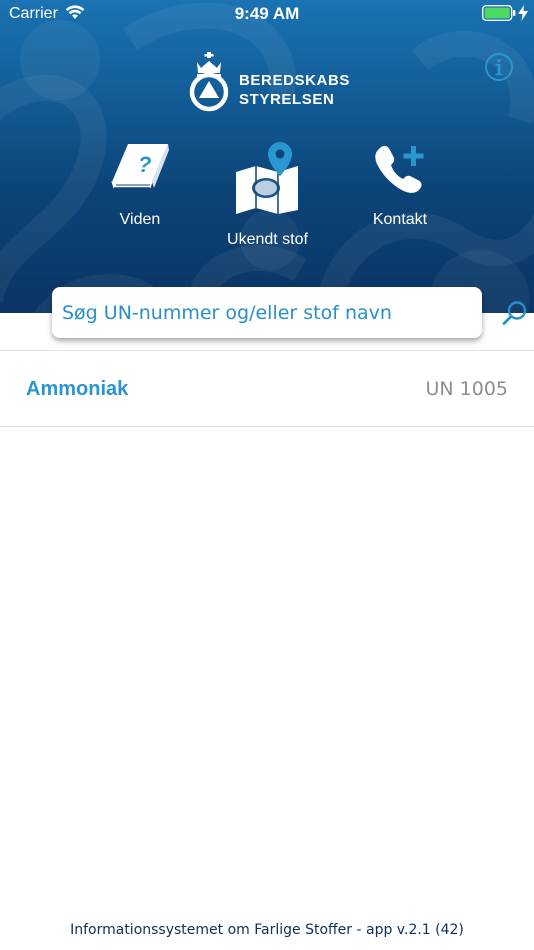  I want to click on status-time: 9:49 AM, so click(267, 13).